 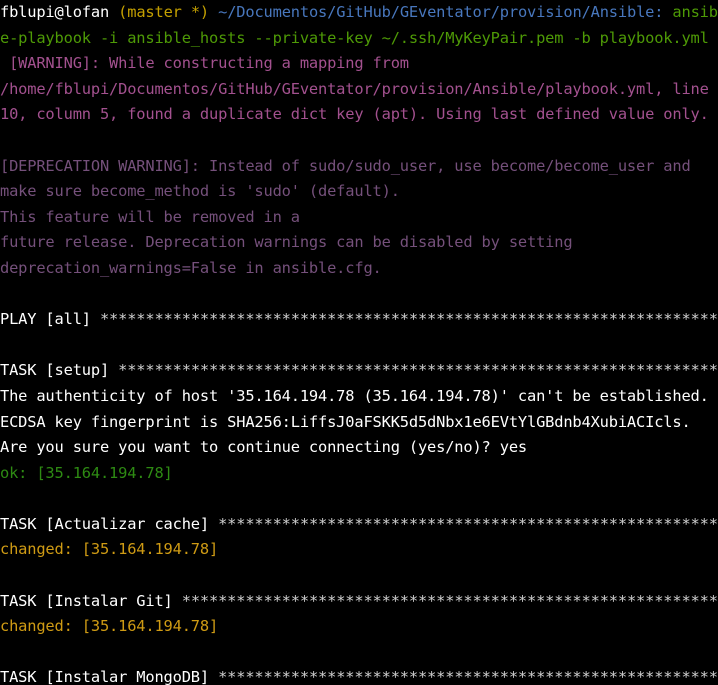 What do you see at coordinates (55, 12) in the screenshot?
I see `prompt-user-host: fblupi@lofan` at bounding box center [55, 12].